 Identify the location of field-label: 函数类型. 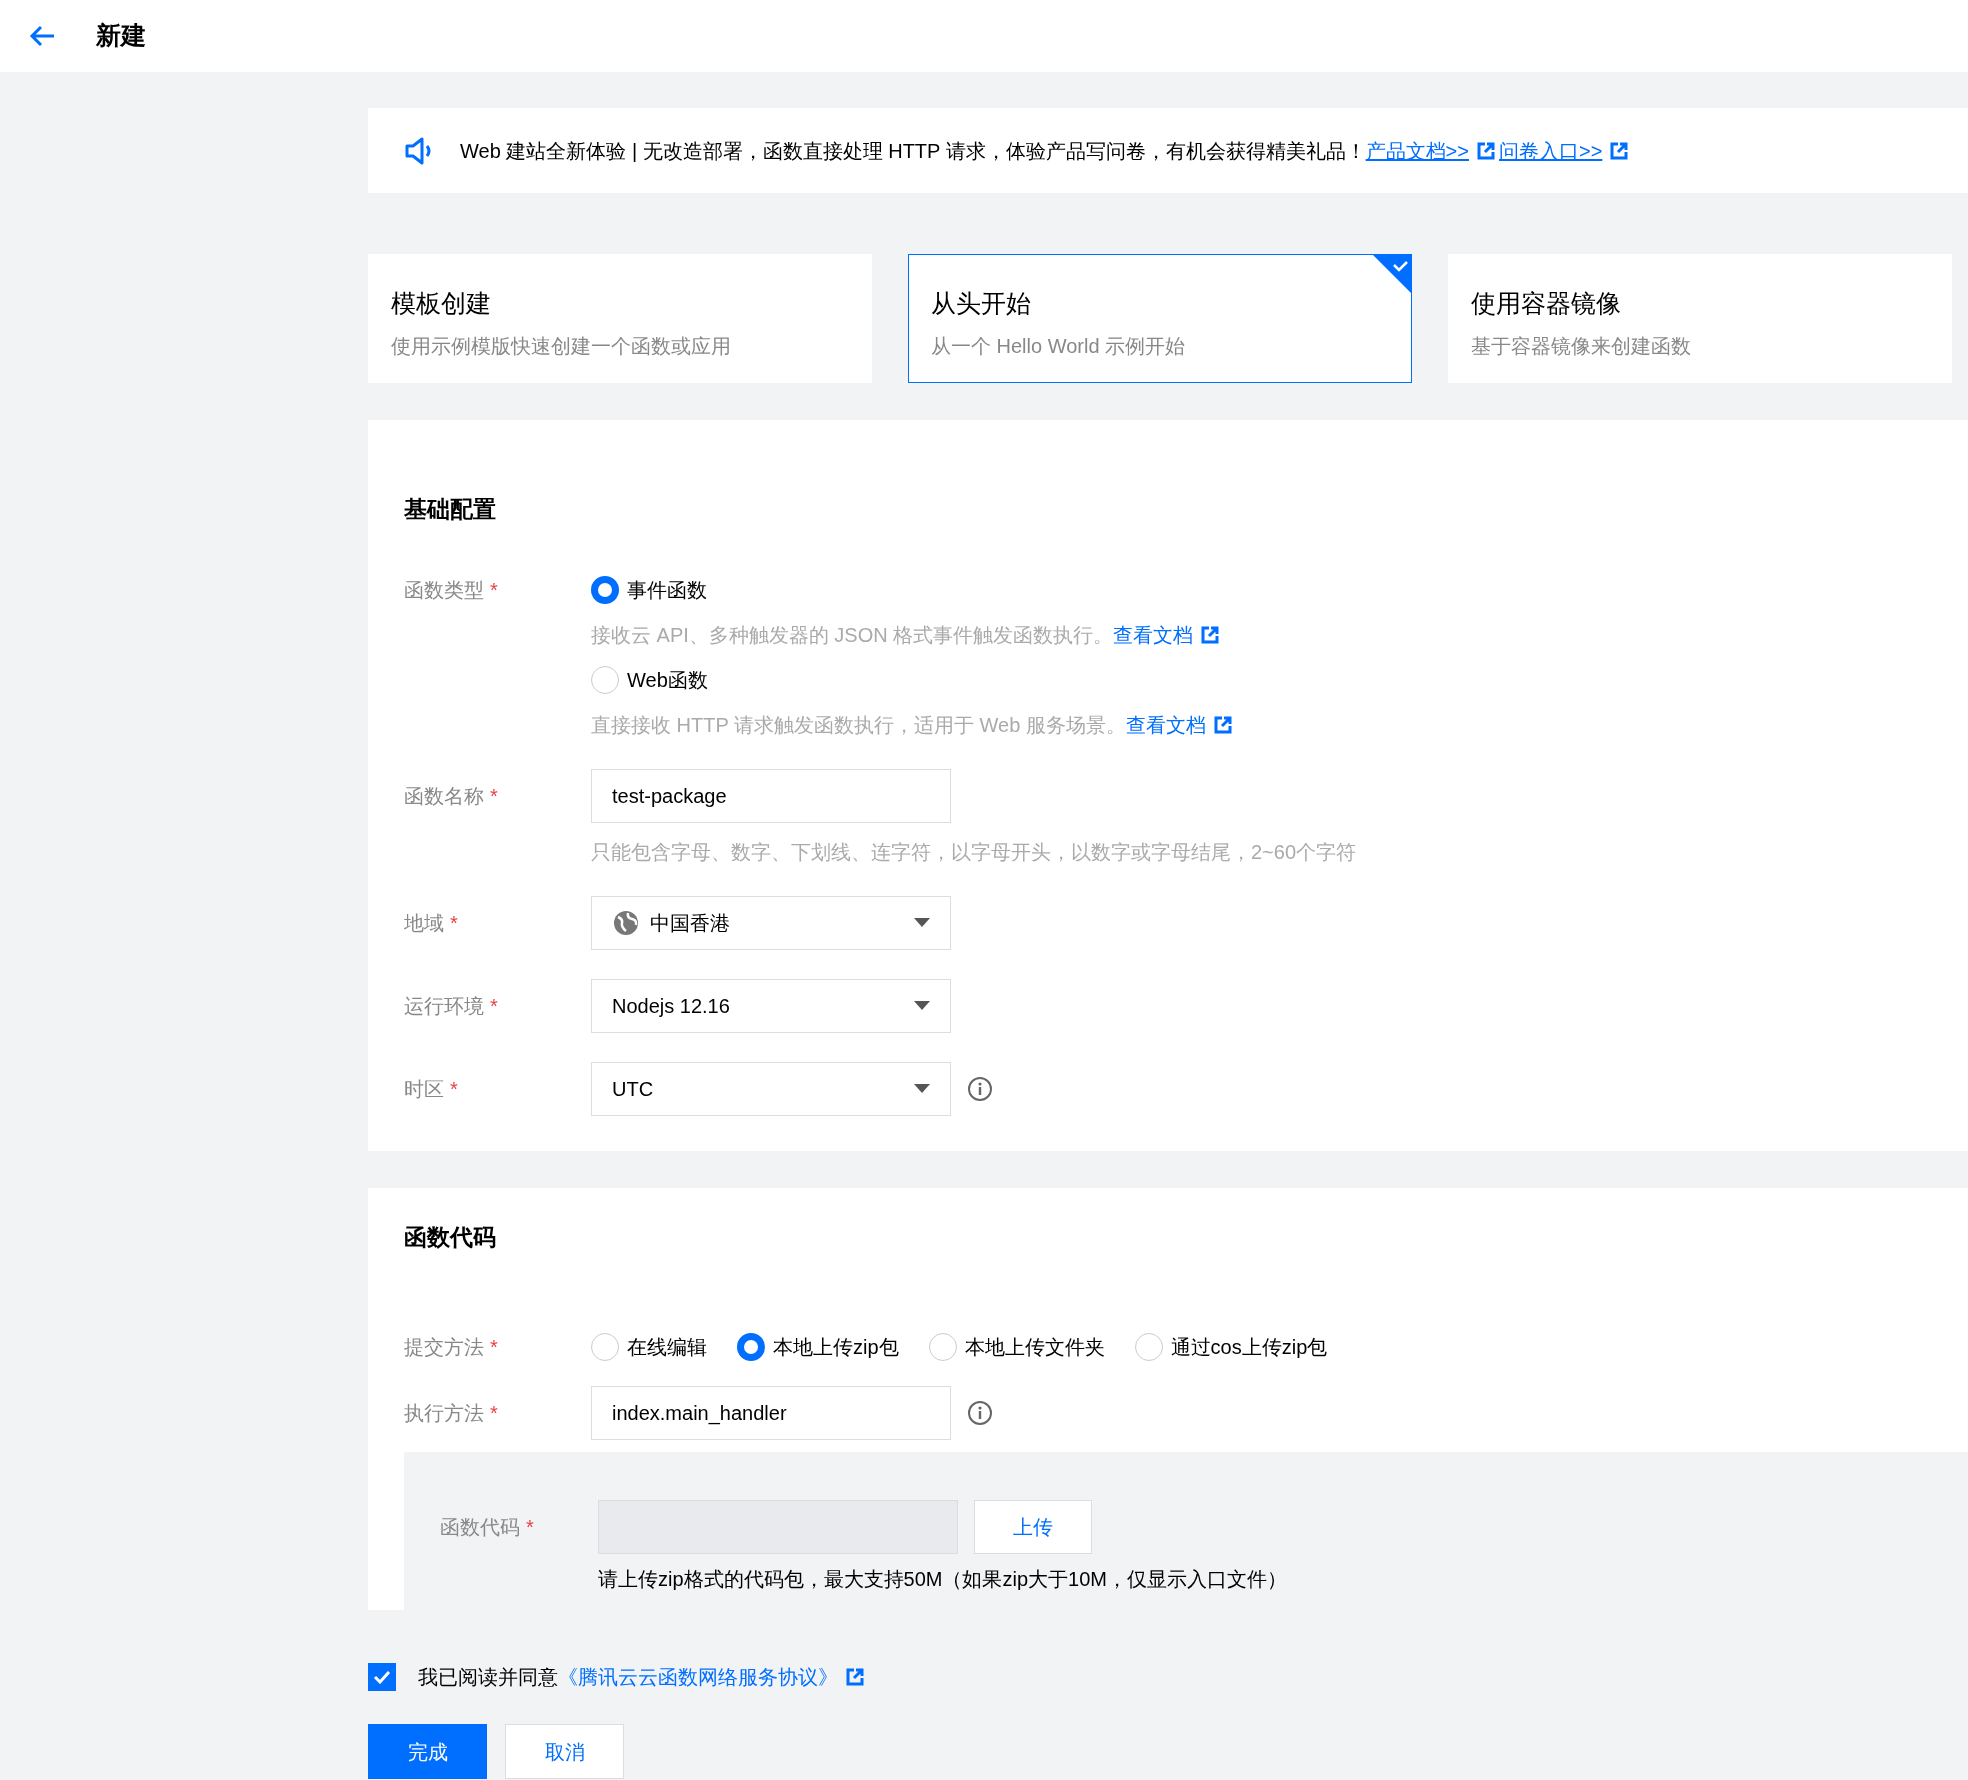
(444, 590).